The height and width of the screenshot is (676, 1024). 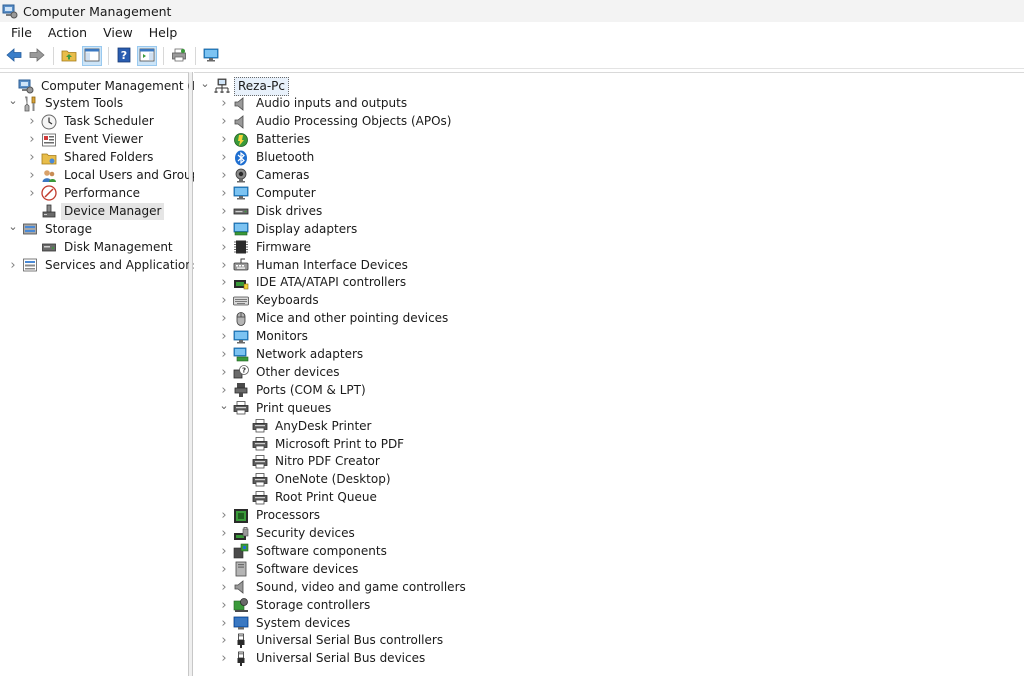 I want to click on back-button, so click(x=14, y=56).